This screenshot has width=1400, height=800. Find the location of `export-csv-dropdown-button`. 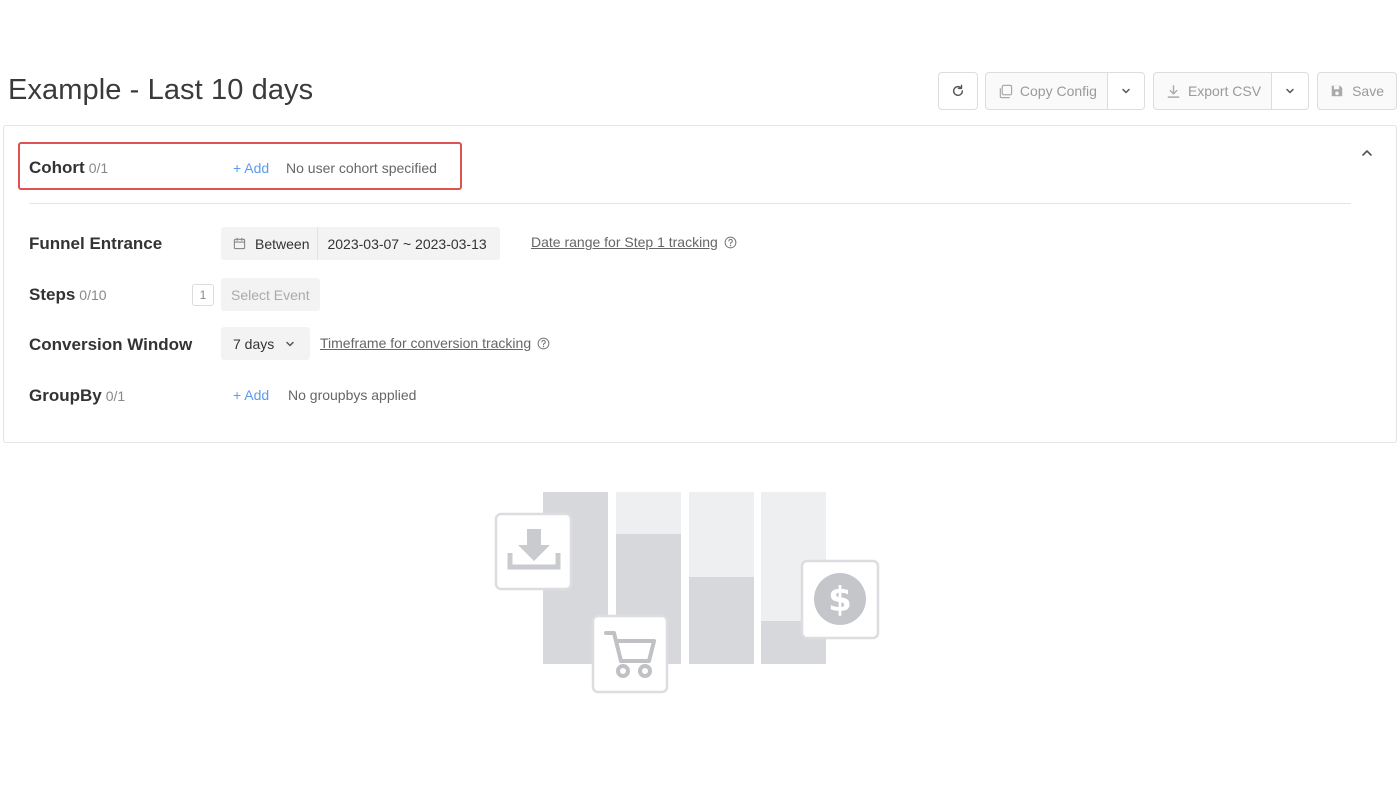

export-csv-dropdown-button is located at coordinates (1290, 91).